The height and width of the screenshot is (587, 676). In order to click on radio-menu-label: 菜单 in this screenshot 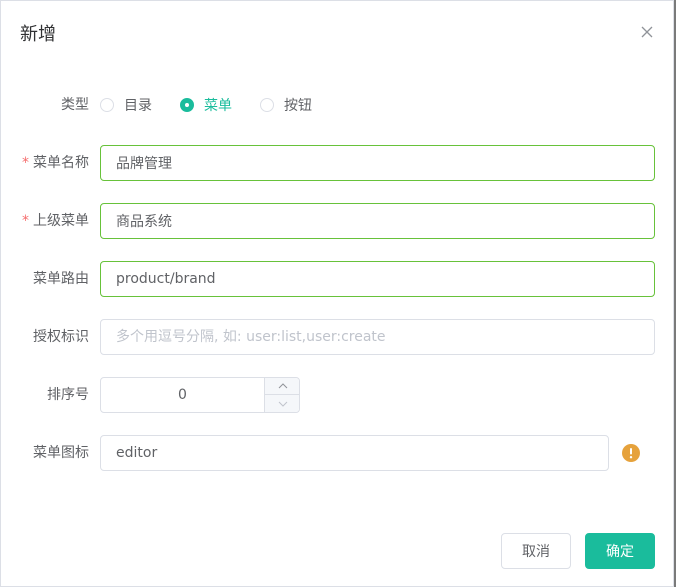, I will do `click(218, 106)`.